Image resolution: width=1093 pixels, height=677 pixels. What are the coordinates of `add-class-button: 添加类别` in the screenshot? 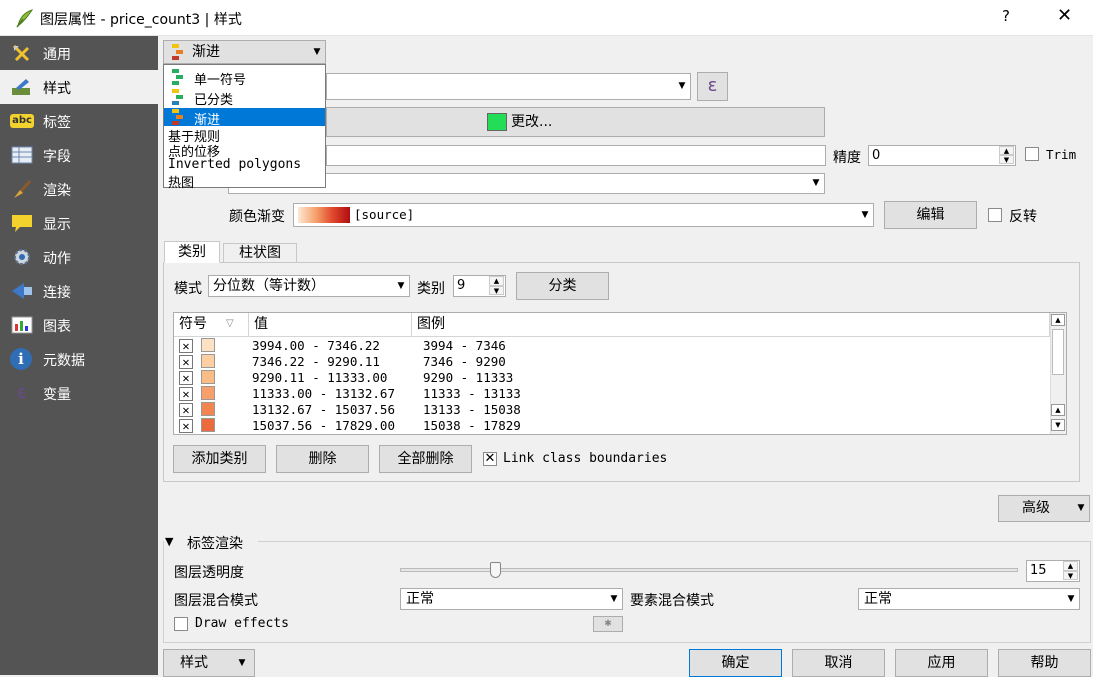 It's located at (219, 459).